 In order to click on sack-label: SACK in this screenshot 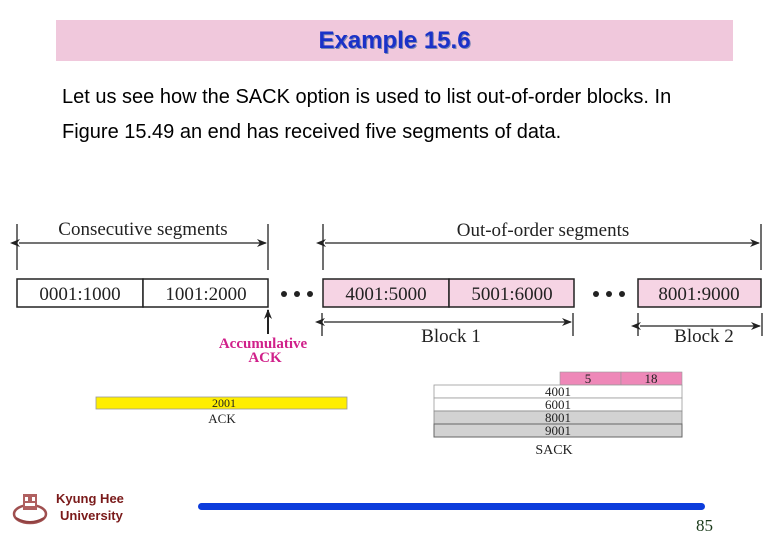, I will do `click(553, 450)`.